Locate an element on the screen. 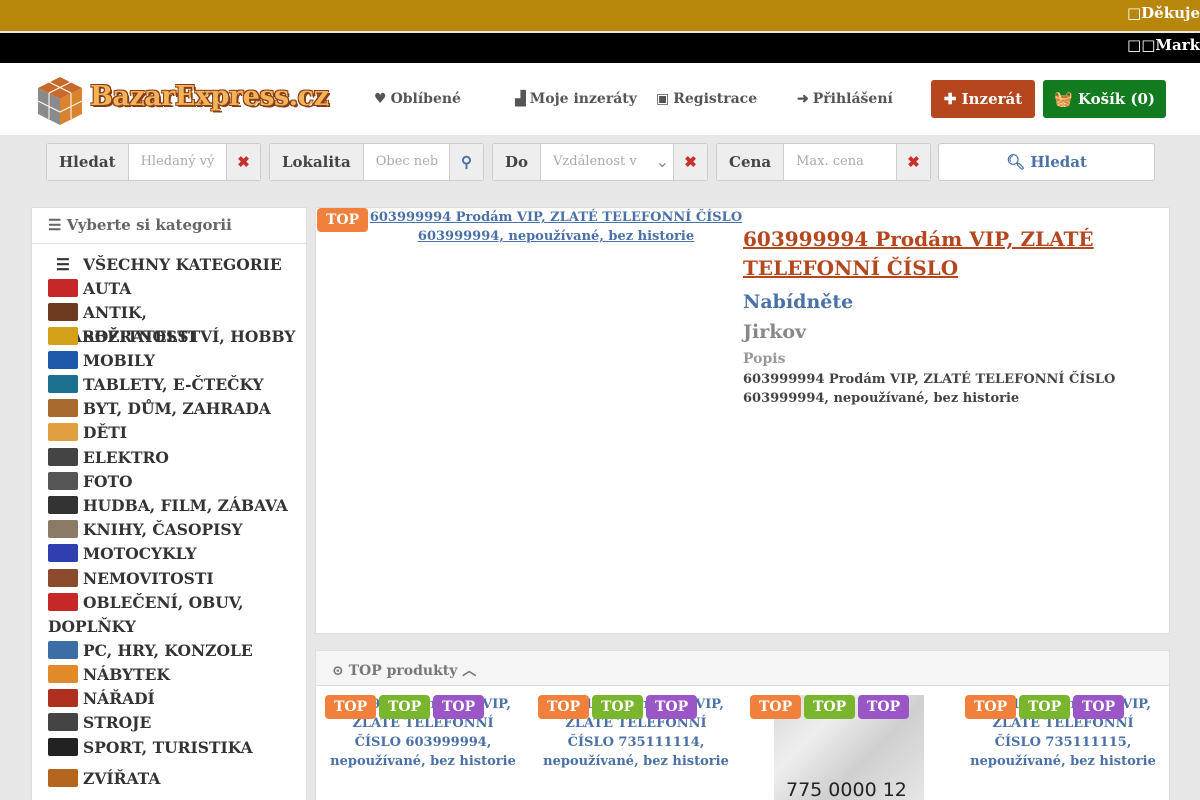 Image resolution: width=1200 pixels, height=800 pixels. sidebar-item-category: FOTO is located at coordinates (174, 482).